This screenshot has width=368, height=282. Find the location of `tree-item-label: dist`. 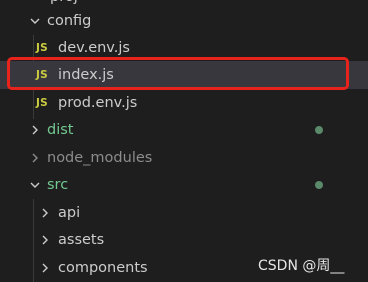

tree-item-label: dist is located at coordinates (60, 130).